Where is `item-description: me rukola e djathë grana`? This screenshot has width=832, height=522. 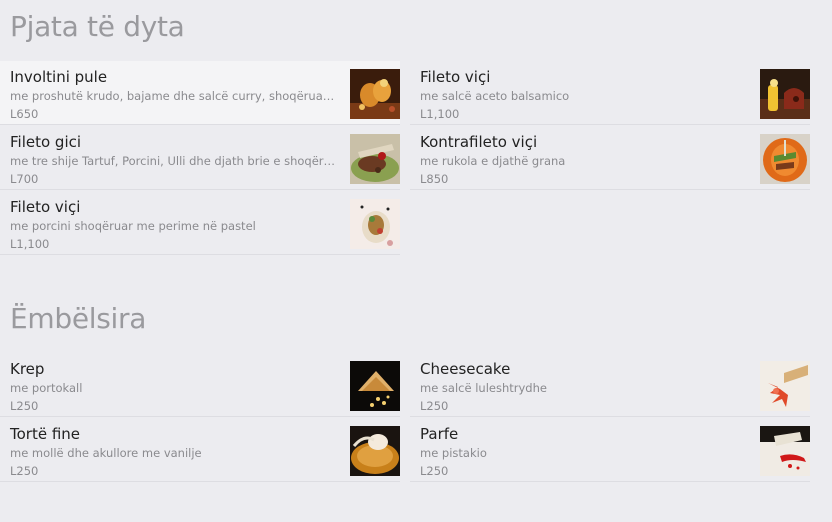 item-description: me rukola e djathë grana is located at coordinates (493, 161).